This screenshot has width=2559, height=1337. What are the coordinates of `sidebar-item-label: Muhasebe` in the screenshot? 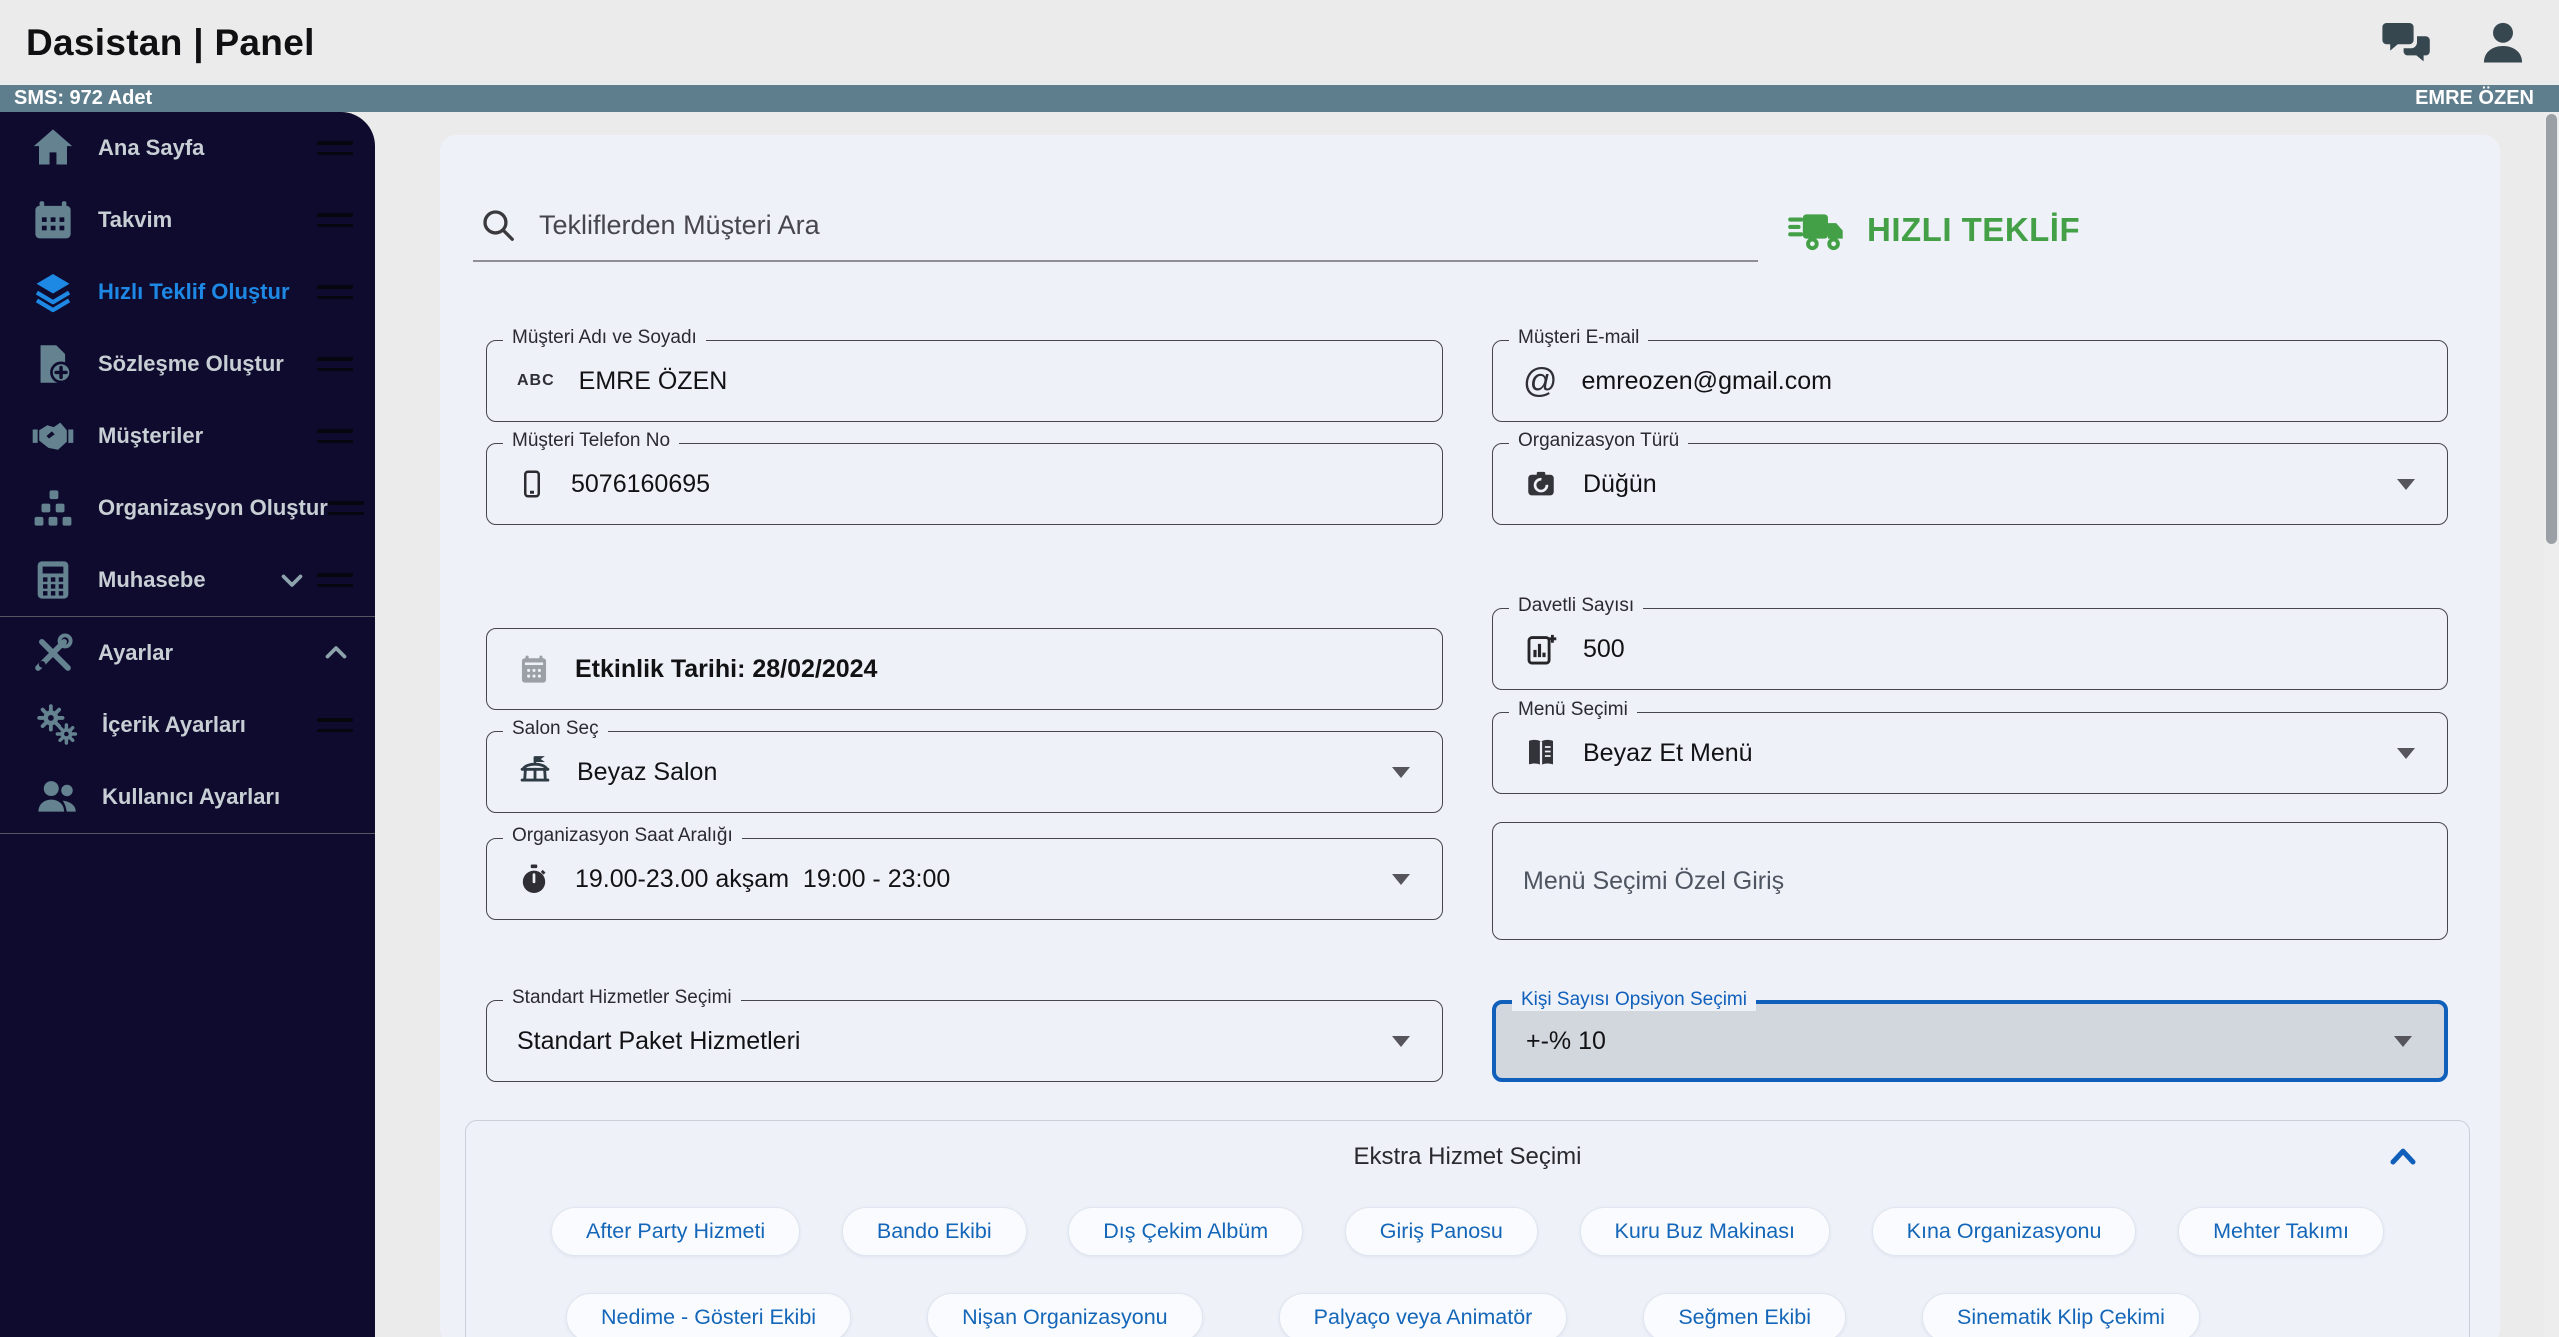 It's located at (152, 579).